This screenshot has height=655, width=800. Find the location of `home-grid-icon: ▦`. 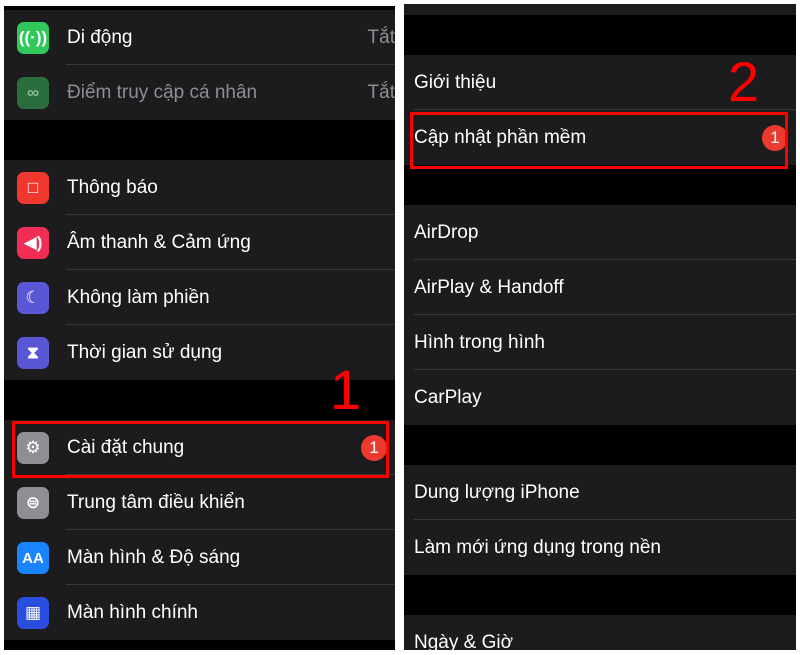

home-grid-icon: ▦ is located at coordinates (33, 613).